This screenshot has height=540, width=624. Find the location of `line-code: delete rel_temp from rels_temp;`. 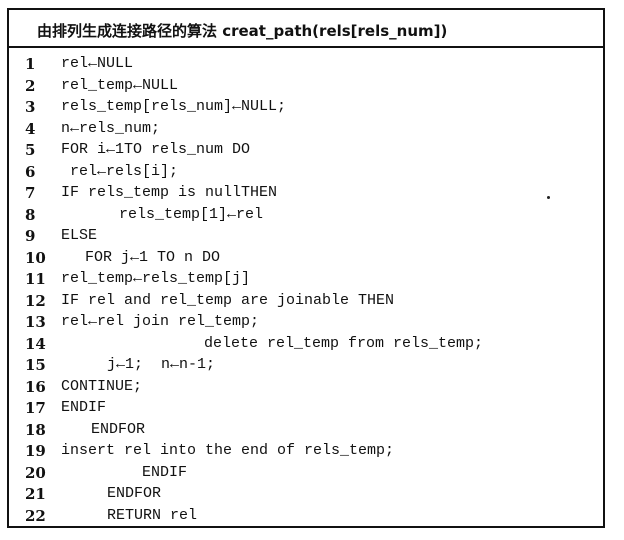

line-code: delete rel_temp from rels_temp; is located at coordinates (344, 343).